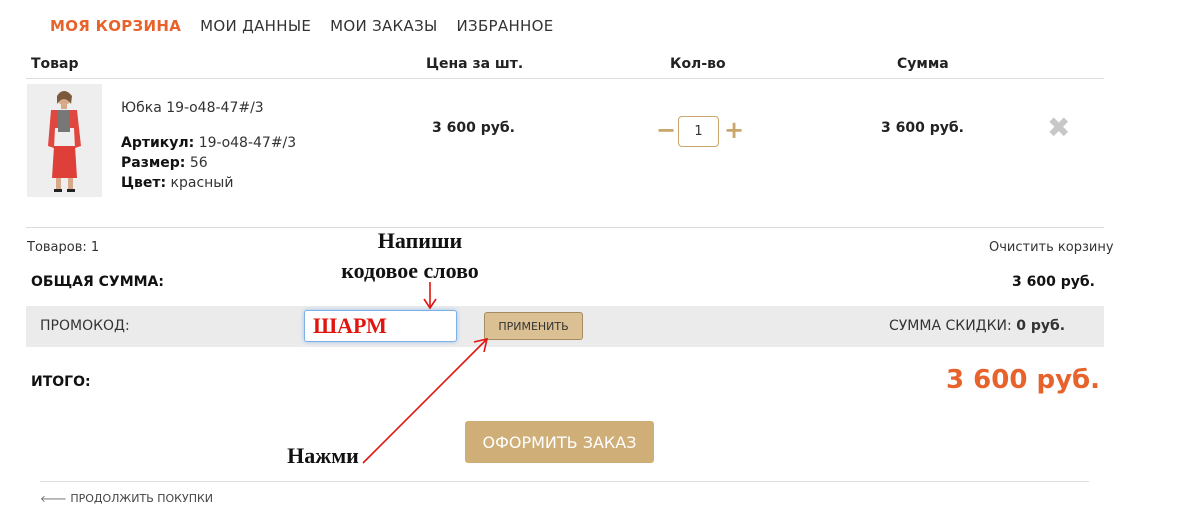 The height and width of the screenshot is (532, 1200). Describe the element at coordinates (559, 442) in the screenshot. I see `checkout-button: ОФОРМИТЬ ЗАКАЗ` at that location.